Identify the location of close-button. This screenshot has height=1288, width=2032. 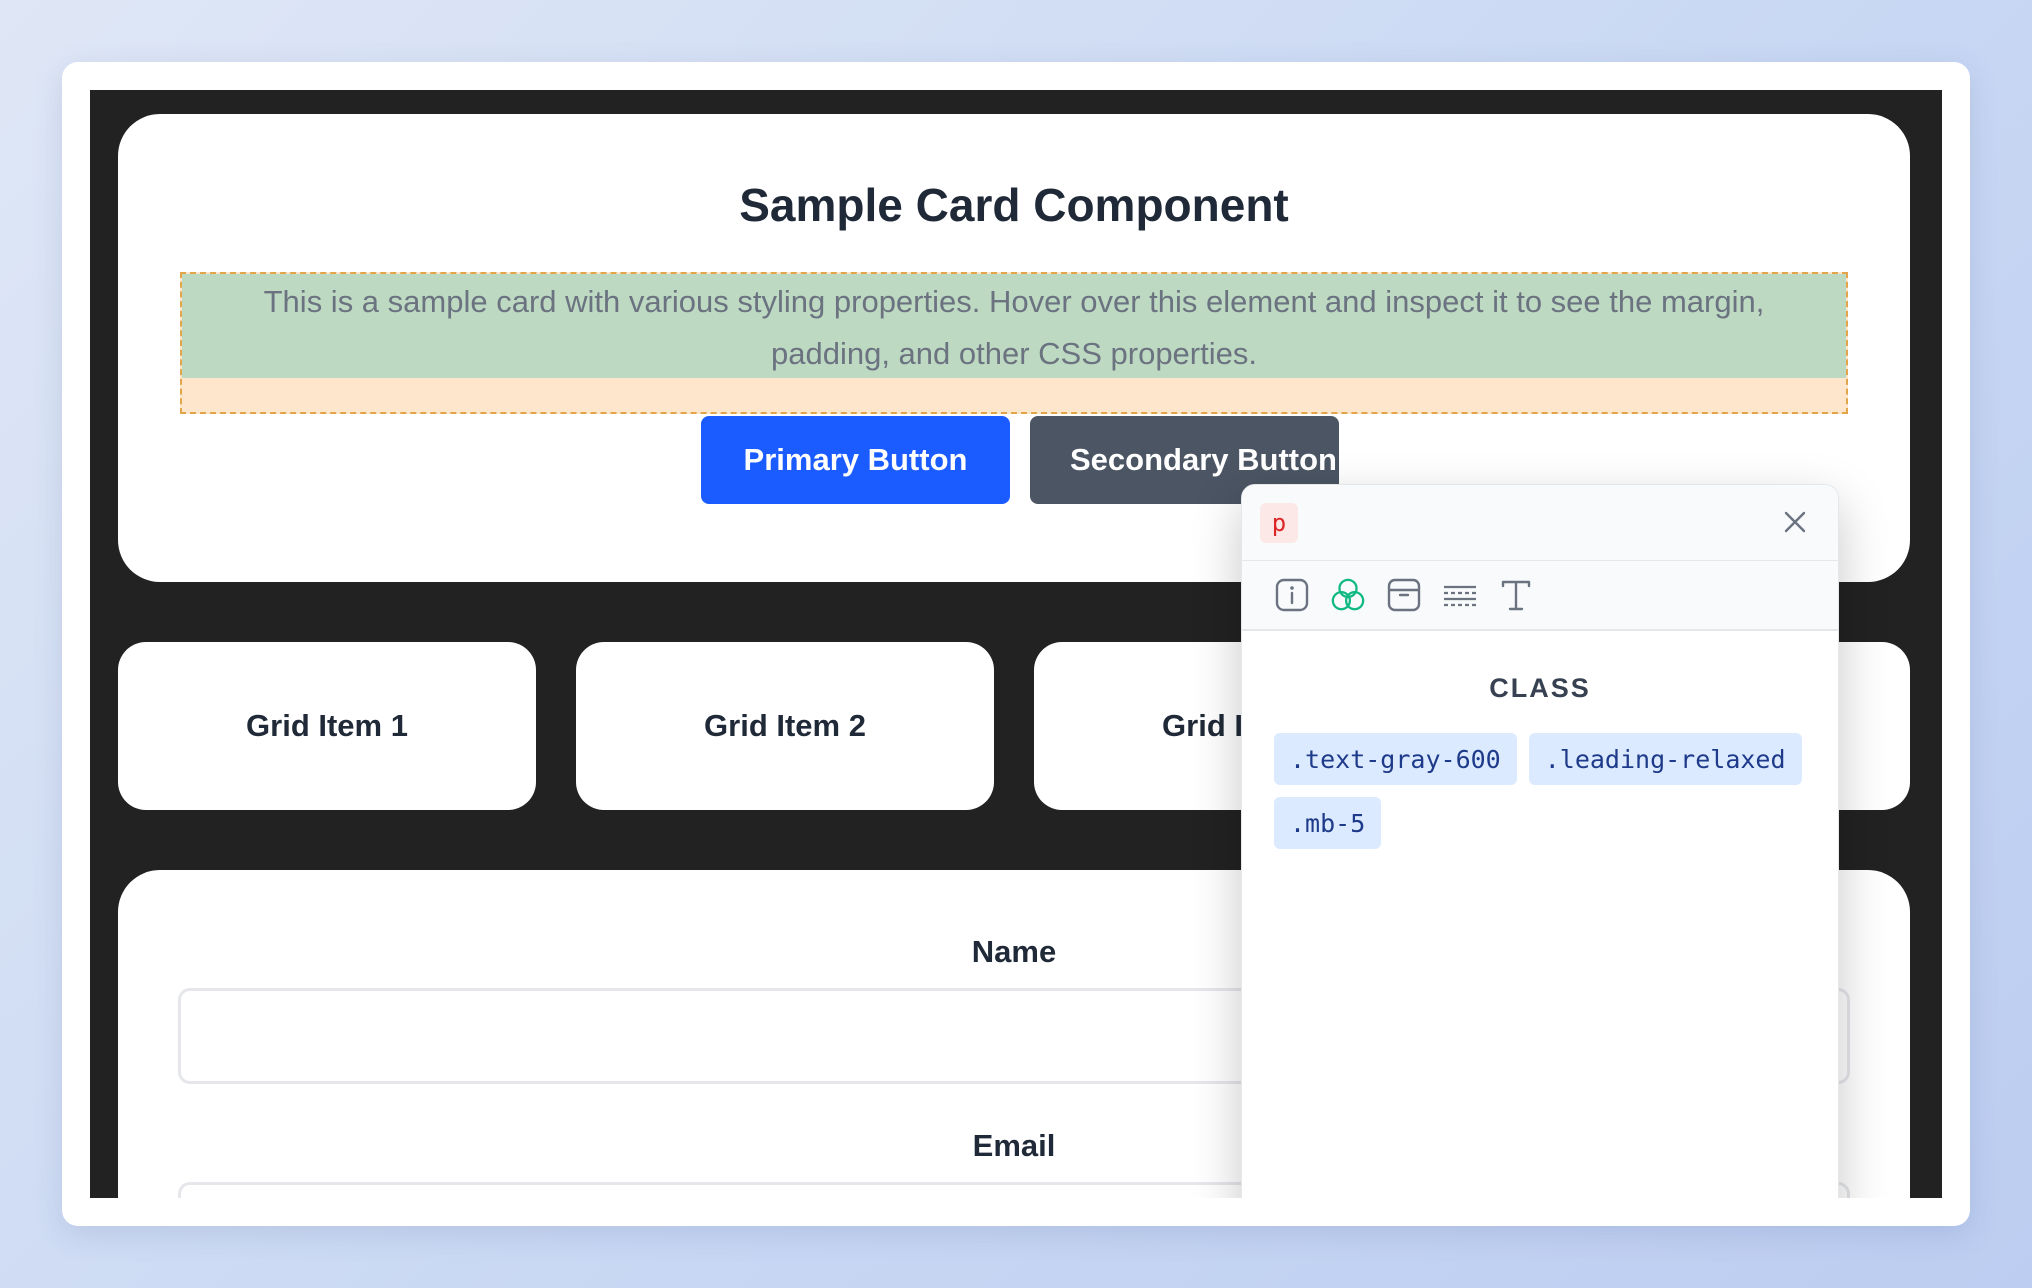
(1795, 522).